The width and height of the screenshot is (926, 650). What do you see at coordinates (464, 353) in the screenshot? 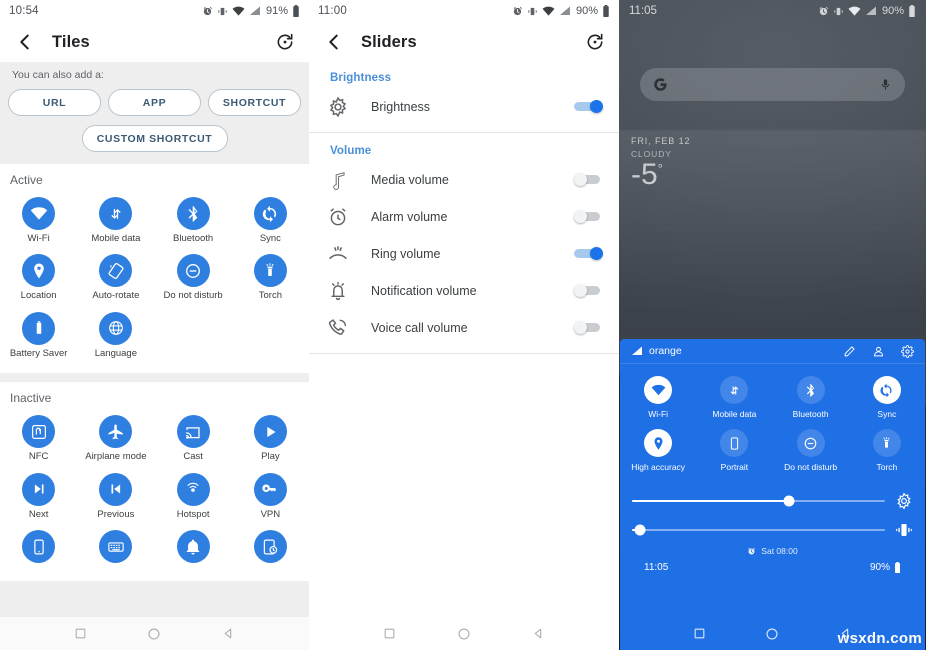
I see `section-divider` at bounding box center [464, 353].